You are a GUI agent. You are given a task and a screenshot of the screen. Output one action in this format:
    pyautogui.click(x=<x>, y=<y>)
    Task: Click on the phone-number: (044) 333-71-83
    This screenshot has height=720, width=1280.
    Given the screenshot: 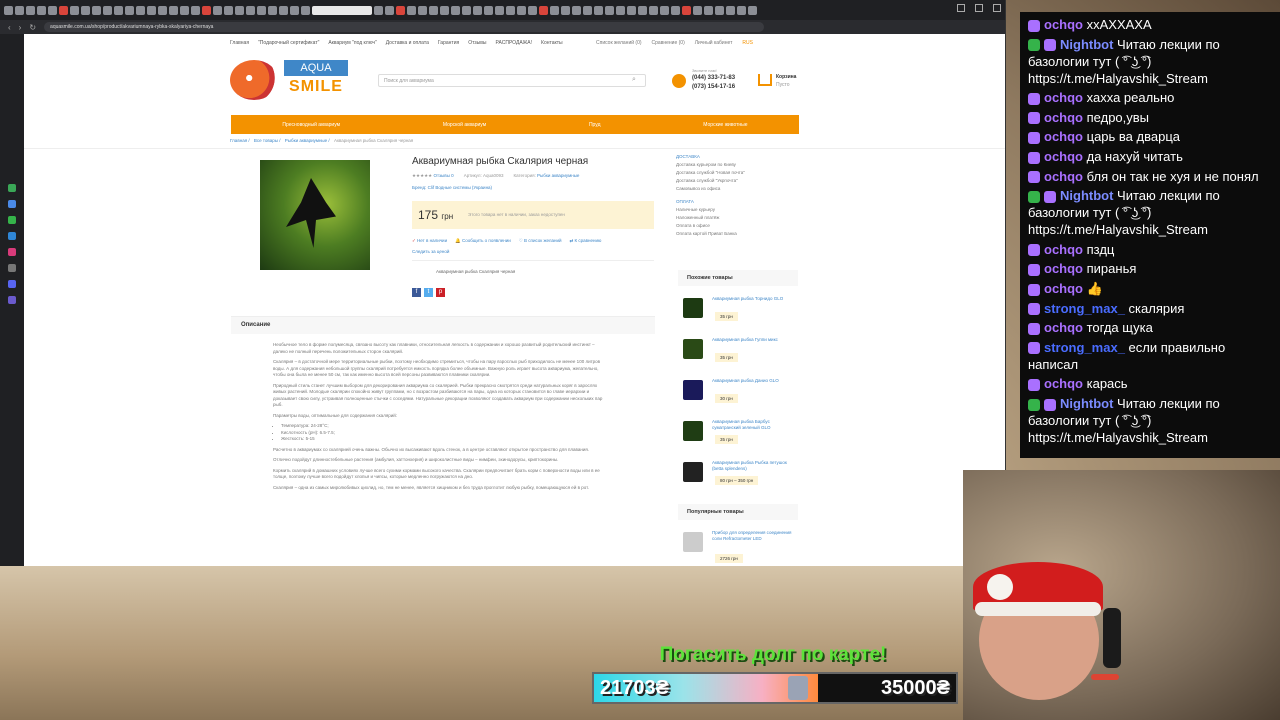 What is the action you would take?
    pyautogui.click(x=713, y=78)
    